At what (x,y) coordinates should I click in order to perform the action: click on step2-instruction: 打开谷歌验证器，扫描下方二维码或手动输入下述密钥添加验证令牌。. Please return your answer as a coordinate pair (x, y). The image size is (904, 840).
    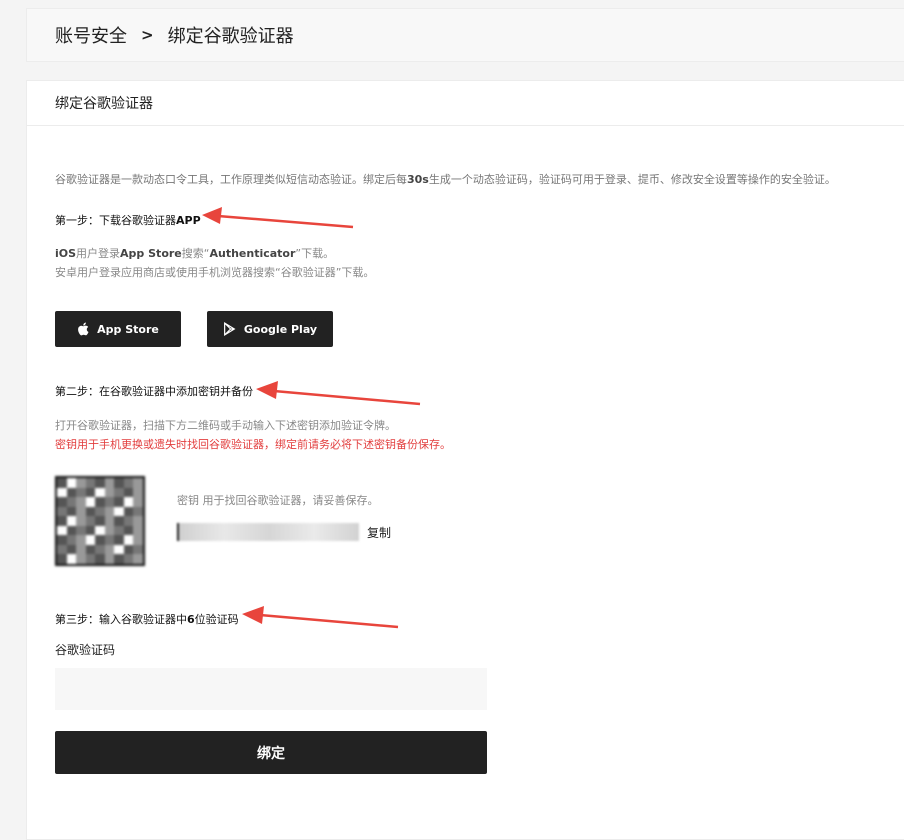
    Looking at the image, I should click on (225, 425).